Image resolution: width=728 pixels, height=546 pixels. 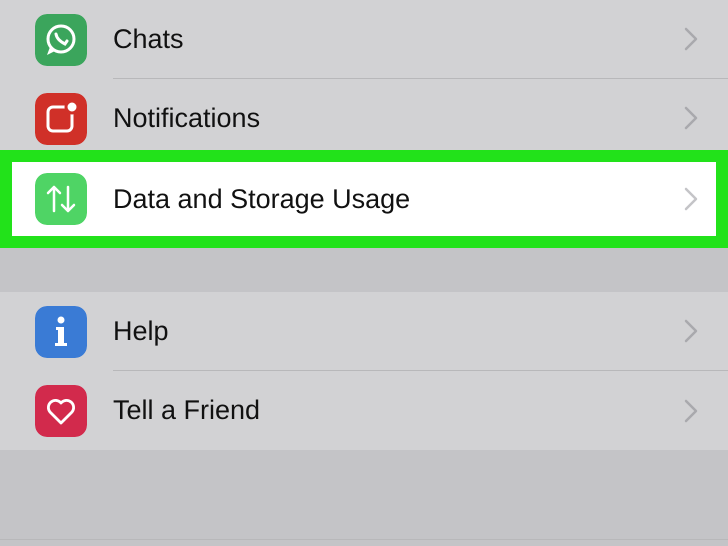 I want to click on settings-row: Chats, so click(x=364, y=39).